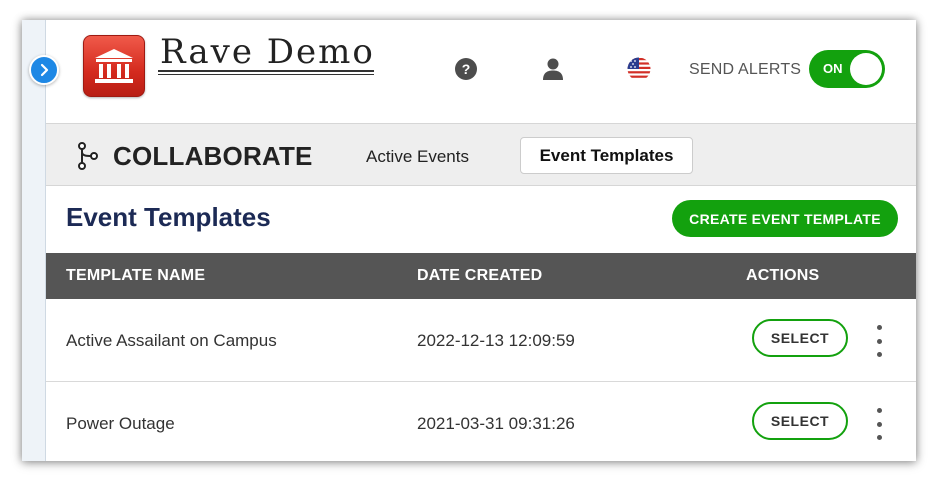 The height and width of the screenshot is (481, 938). I want to click on send-alerts-label: SEND ALERTS, so click(745, 69).